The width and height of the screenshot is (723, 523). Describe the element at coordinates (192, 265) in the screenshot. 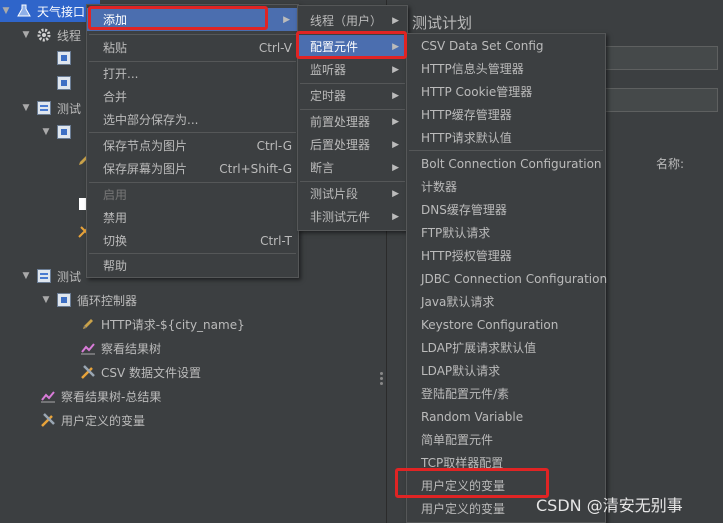

I see `menu-item-help: 帮助` at that location.